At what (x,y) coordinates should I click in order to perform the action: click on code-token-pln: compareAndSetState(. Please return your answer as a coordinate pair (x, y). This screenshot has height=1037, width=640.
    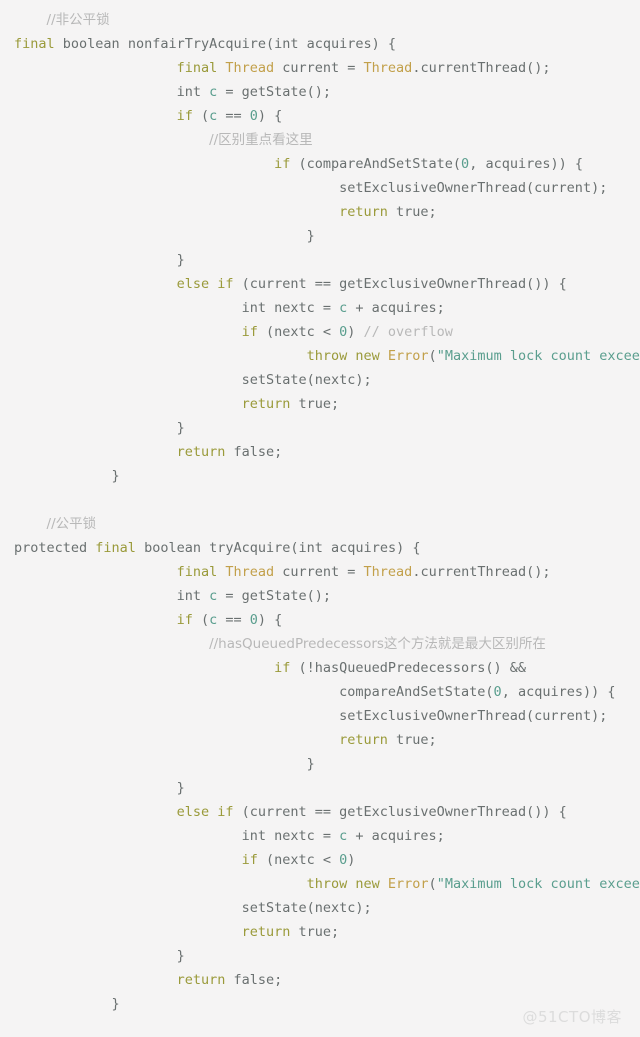
    Looking at the image, I should click on (416, 692).